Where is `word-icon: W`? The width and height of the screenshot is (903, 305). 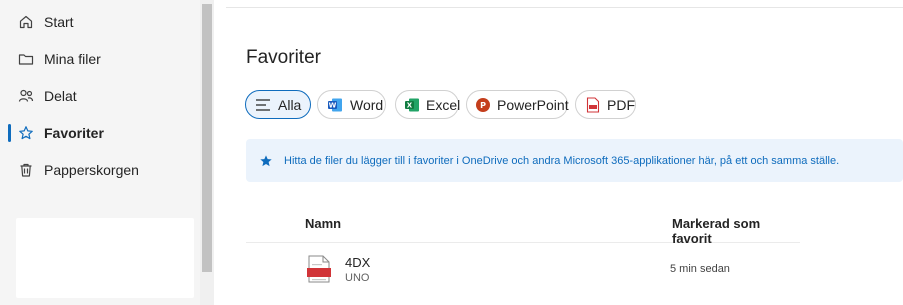 word-icon: W is located at coordinates (335, 105).